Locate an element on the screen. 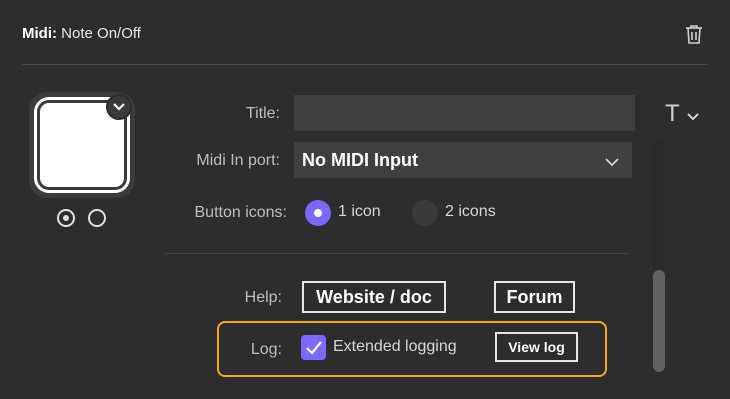 The width and height of the screenshot is (730, 399). one-icon-radio is located at coordinates (318, 213).